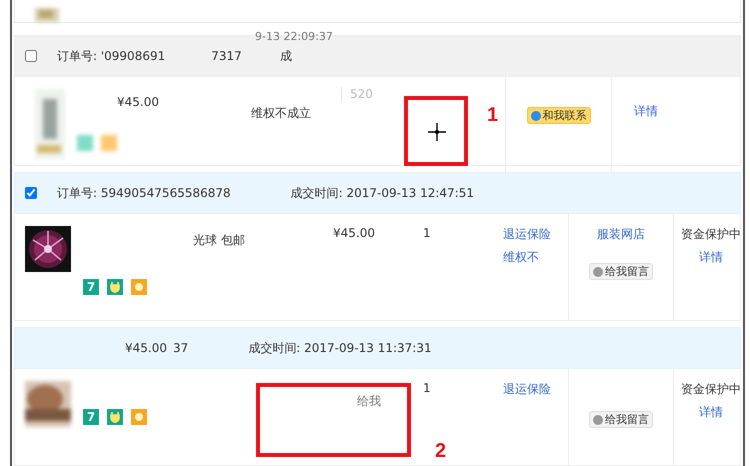 The image size is (750, 466). I want to click on crosshair-icon, so click(437, 132).